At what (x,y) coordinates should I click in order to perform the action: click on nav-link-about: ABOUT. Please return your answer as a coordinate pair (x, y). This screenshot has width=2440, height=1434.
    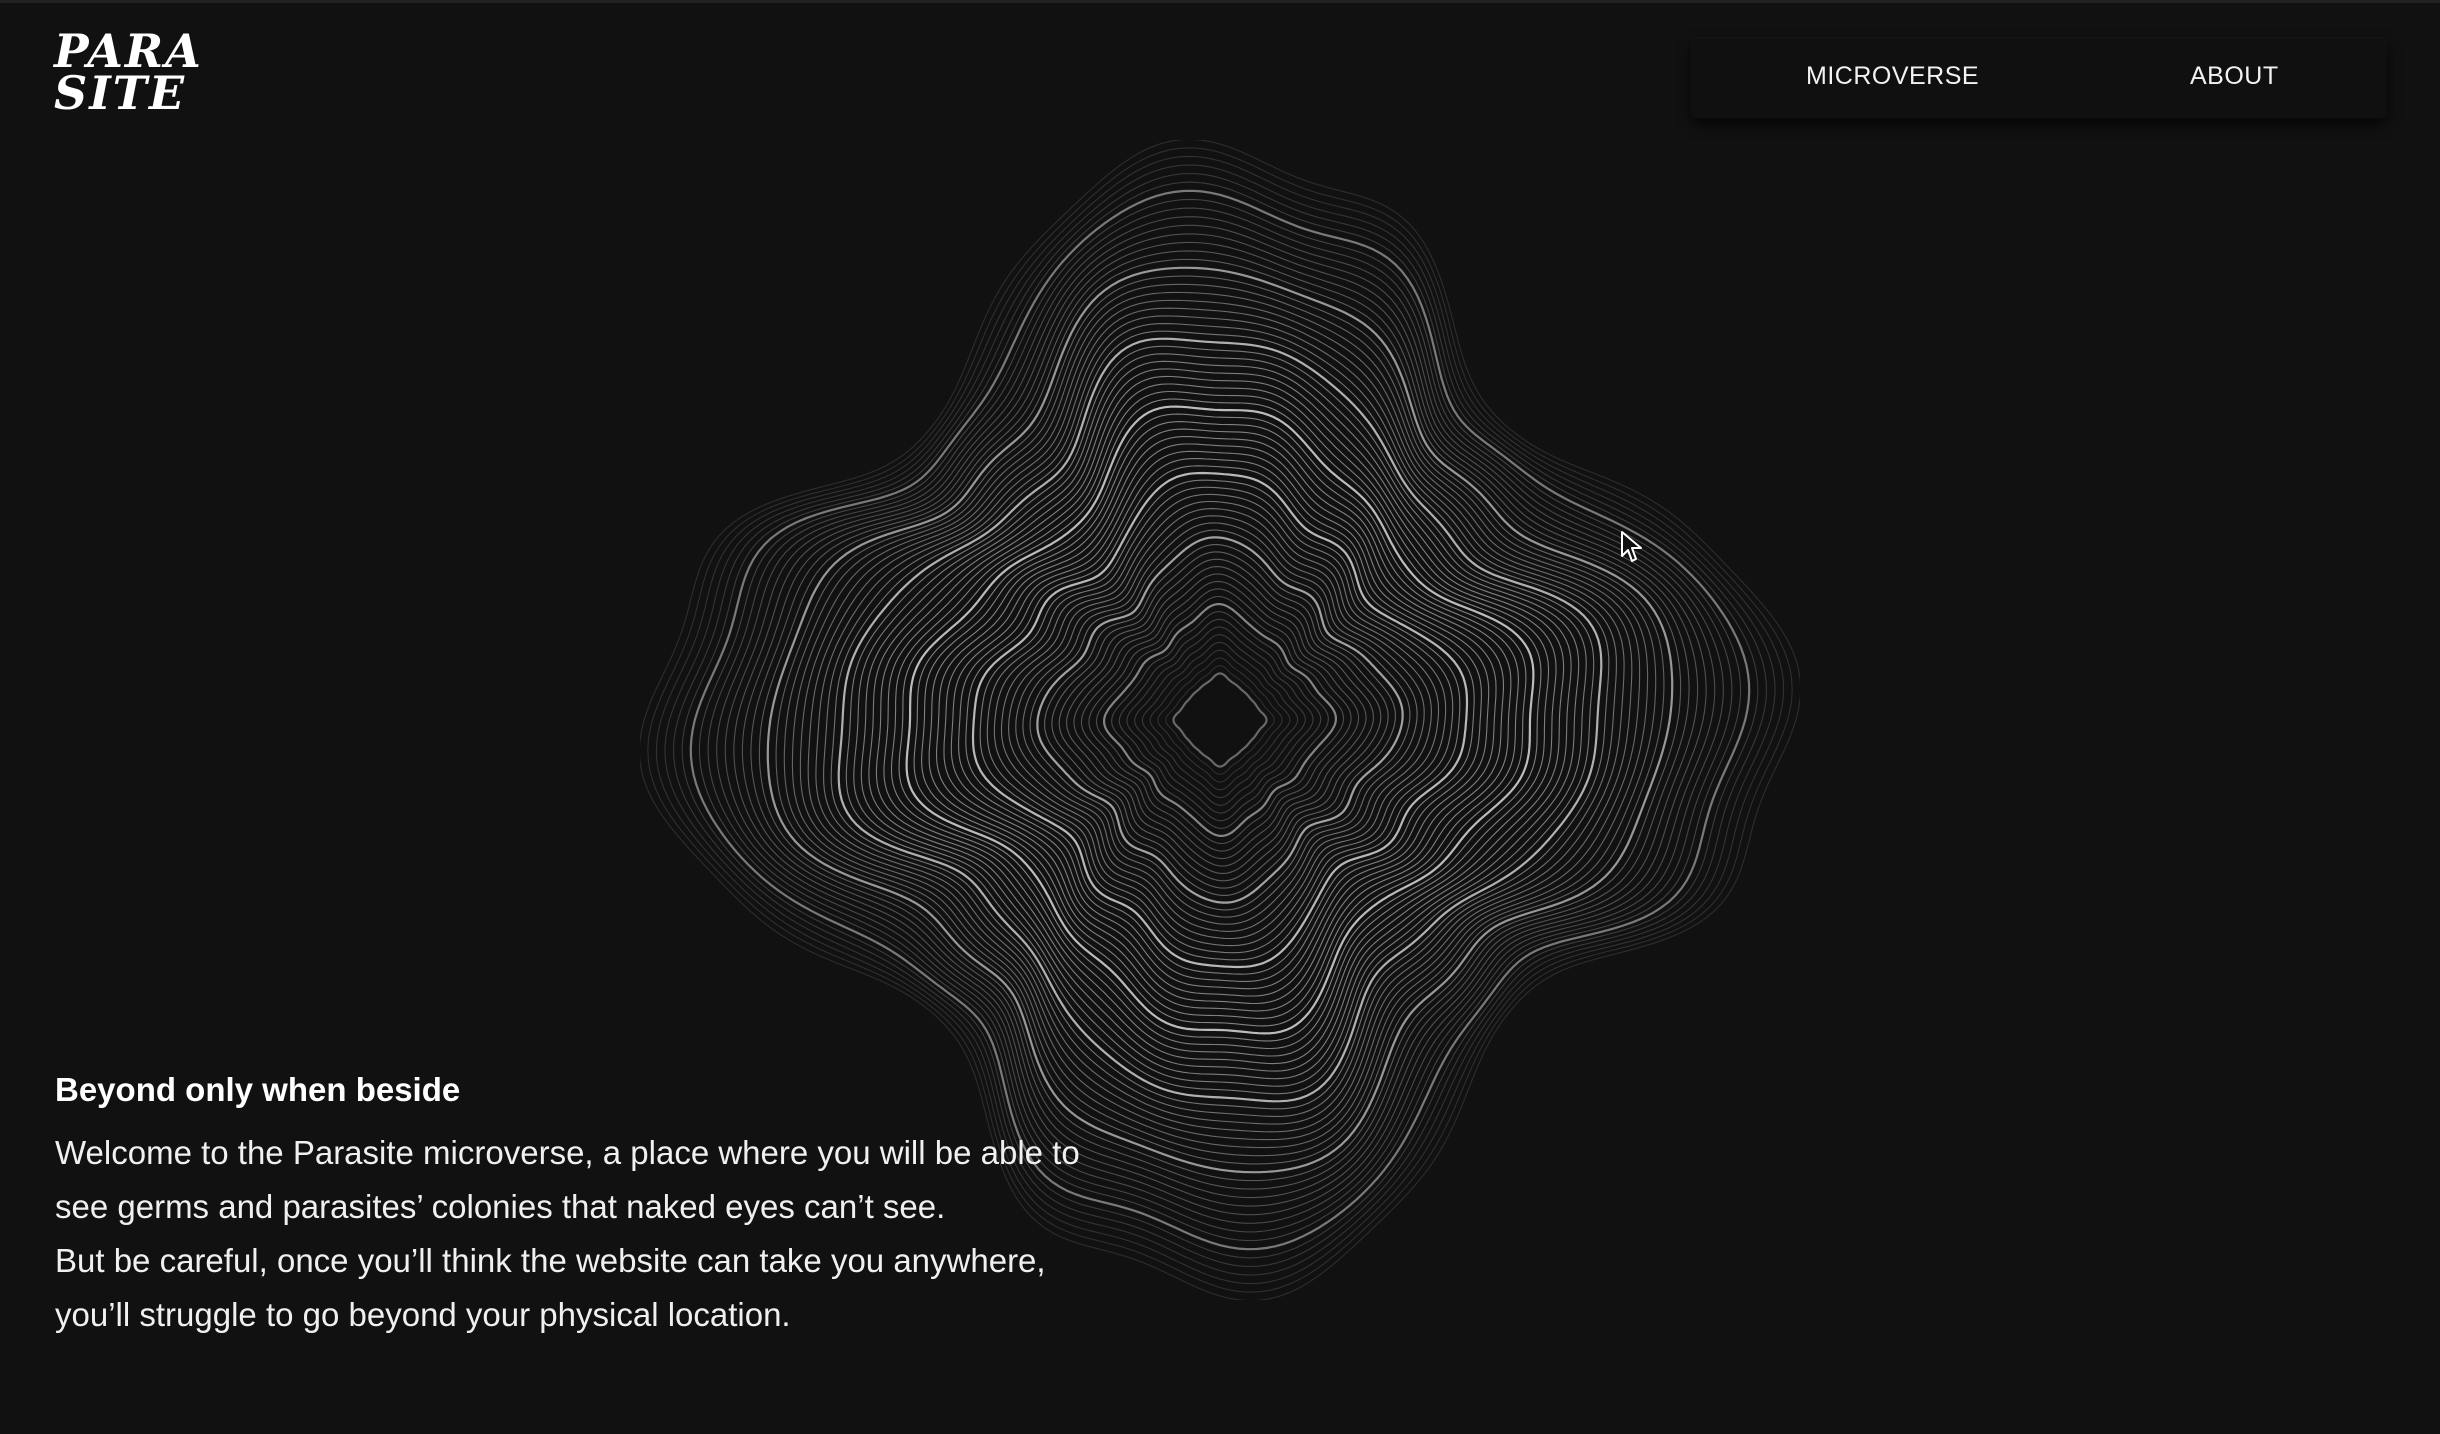
    Looking at the image, I should click on (2234, 76).